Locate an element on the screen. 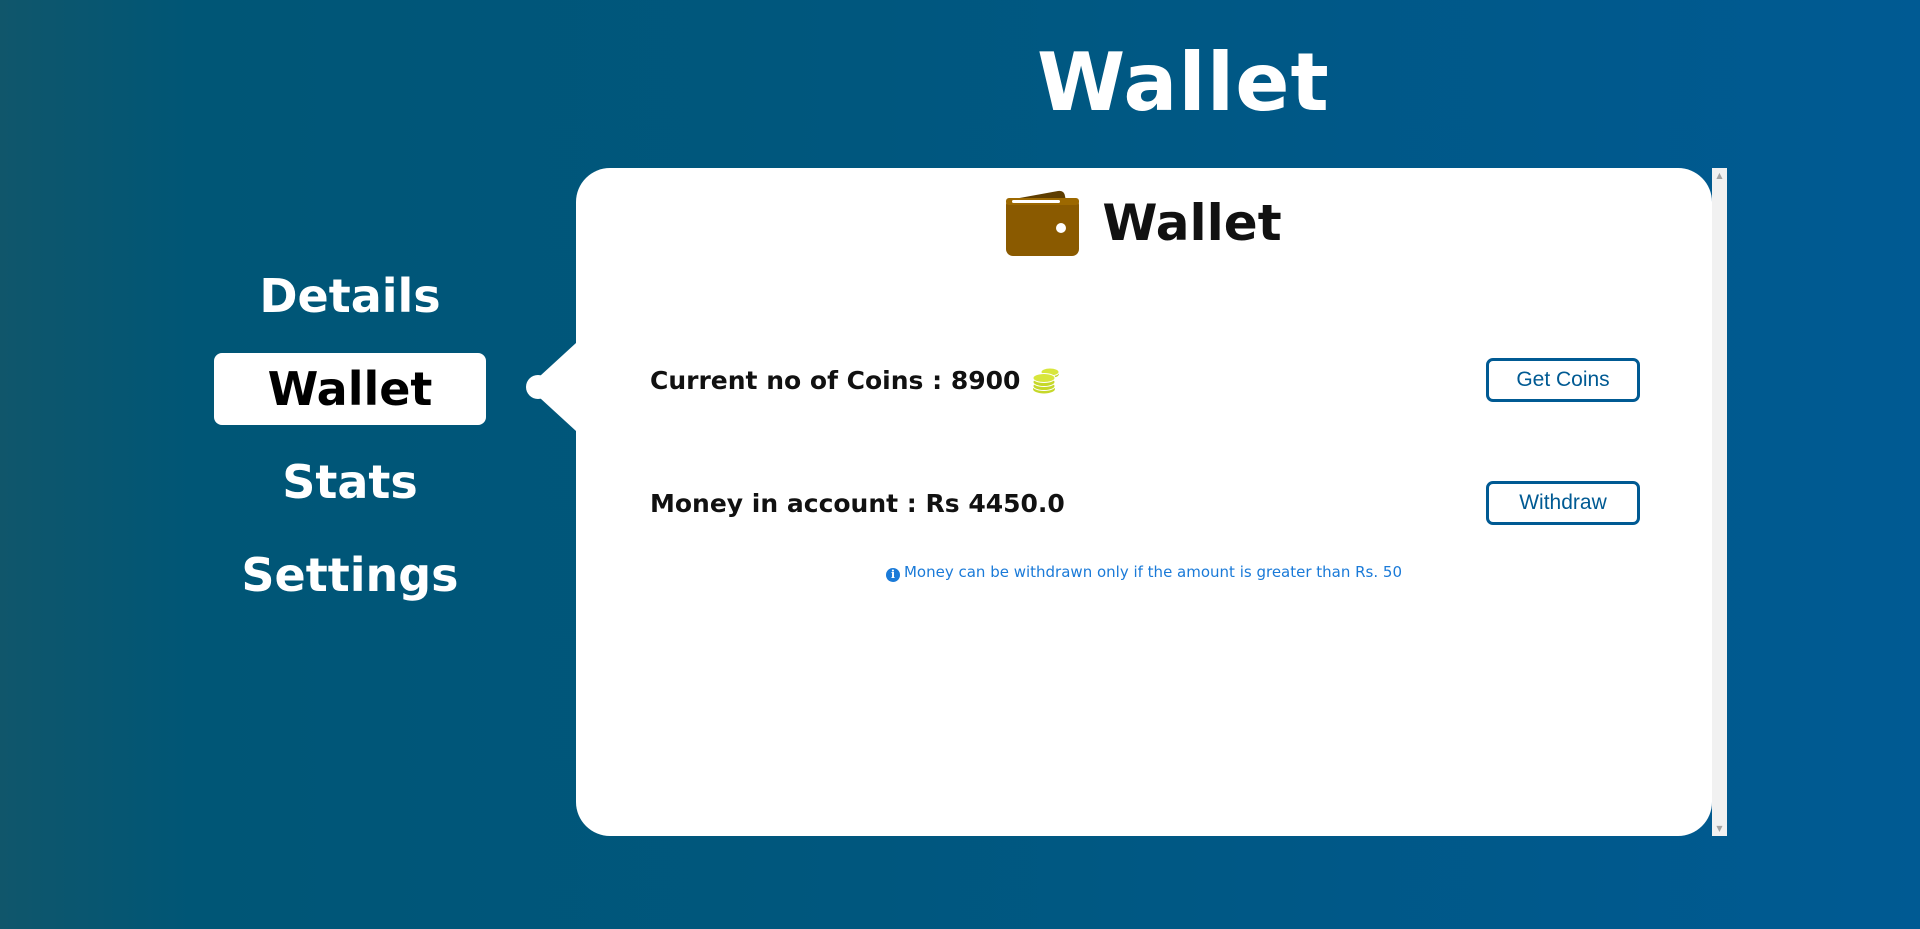 Image resolution: width=1920 pixels, height=929 pixels. sidebar-nav: Details Wallet Stats Settings is located at coordinates (350, 446).